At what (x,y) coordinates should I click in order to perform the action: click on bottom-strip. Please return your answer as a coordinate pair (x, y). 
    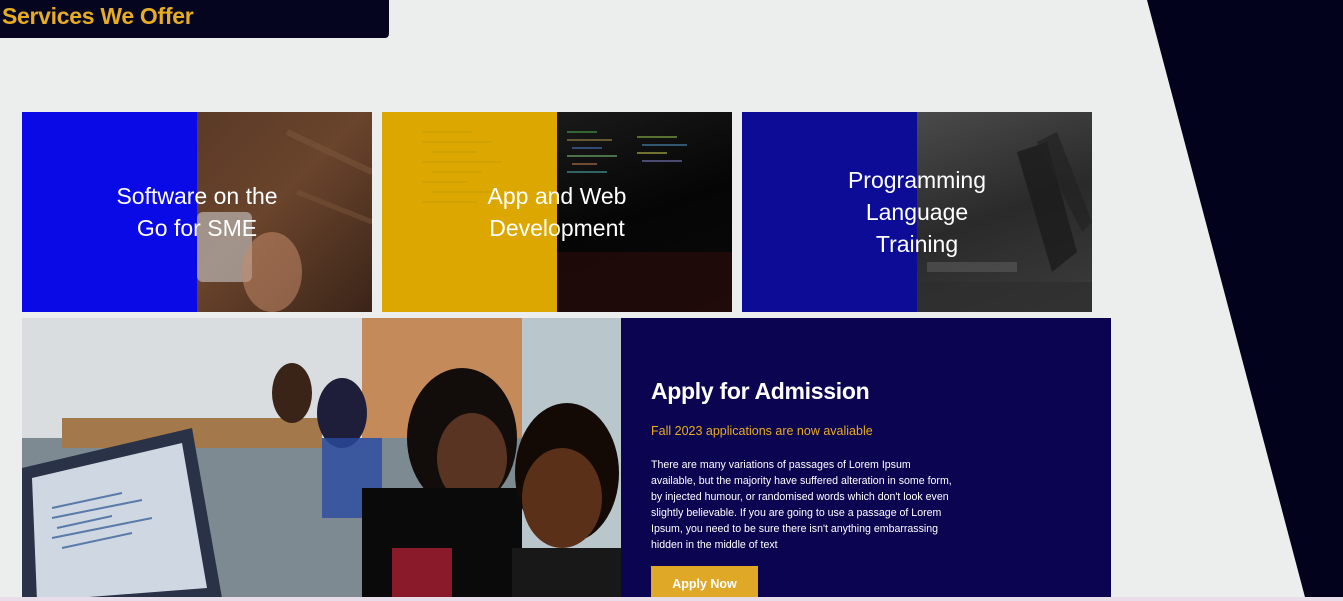
    Looking at the image, I should click on (671, 599).